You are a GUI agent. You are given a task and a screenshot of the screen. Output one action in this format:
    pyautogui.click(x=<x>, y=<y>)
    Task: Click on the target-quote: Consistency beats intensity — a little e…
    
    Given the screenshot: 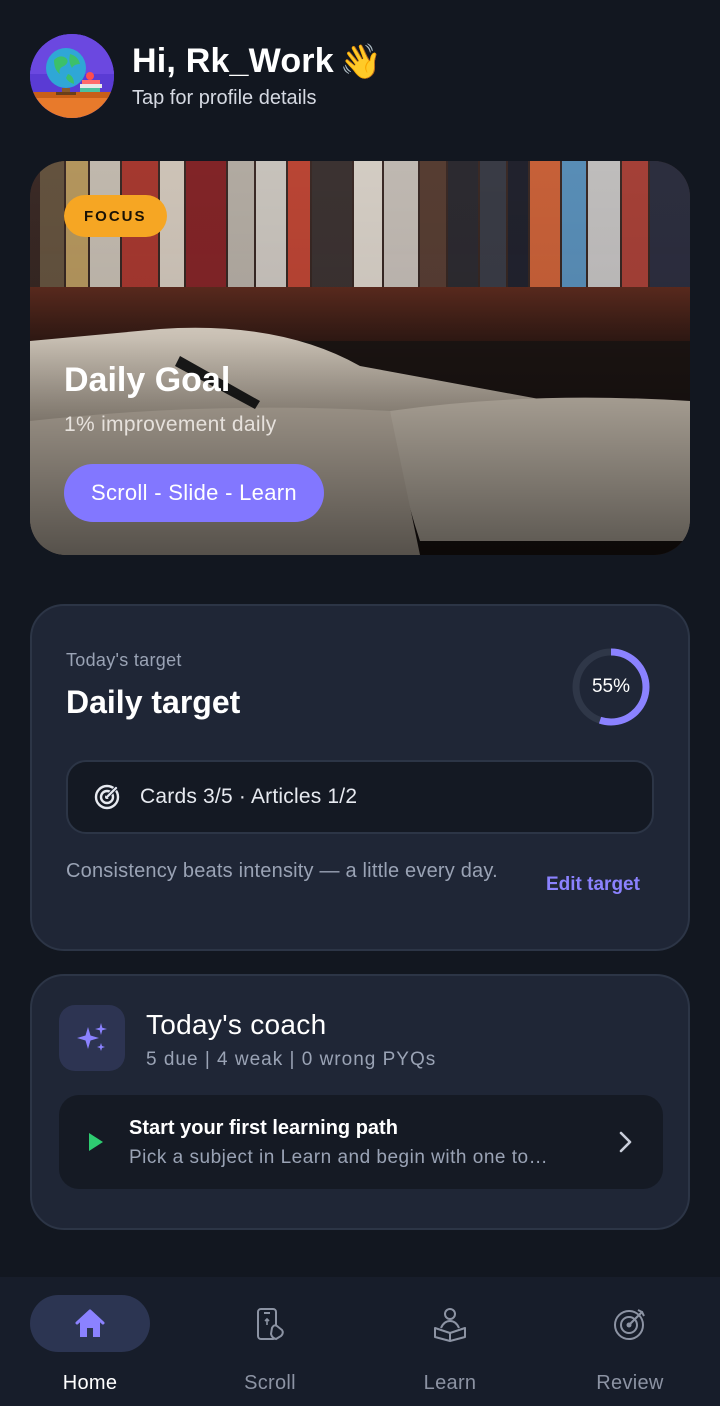 What is the action you would take?
    pyautogui.click(x=282, y=871)
    